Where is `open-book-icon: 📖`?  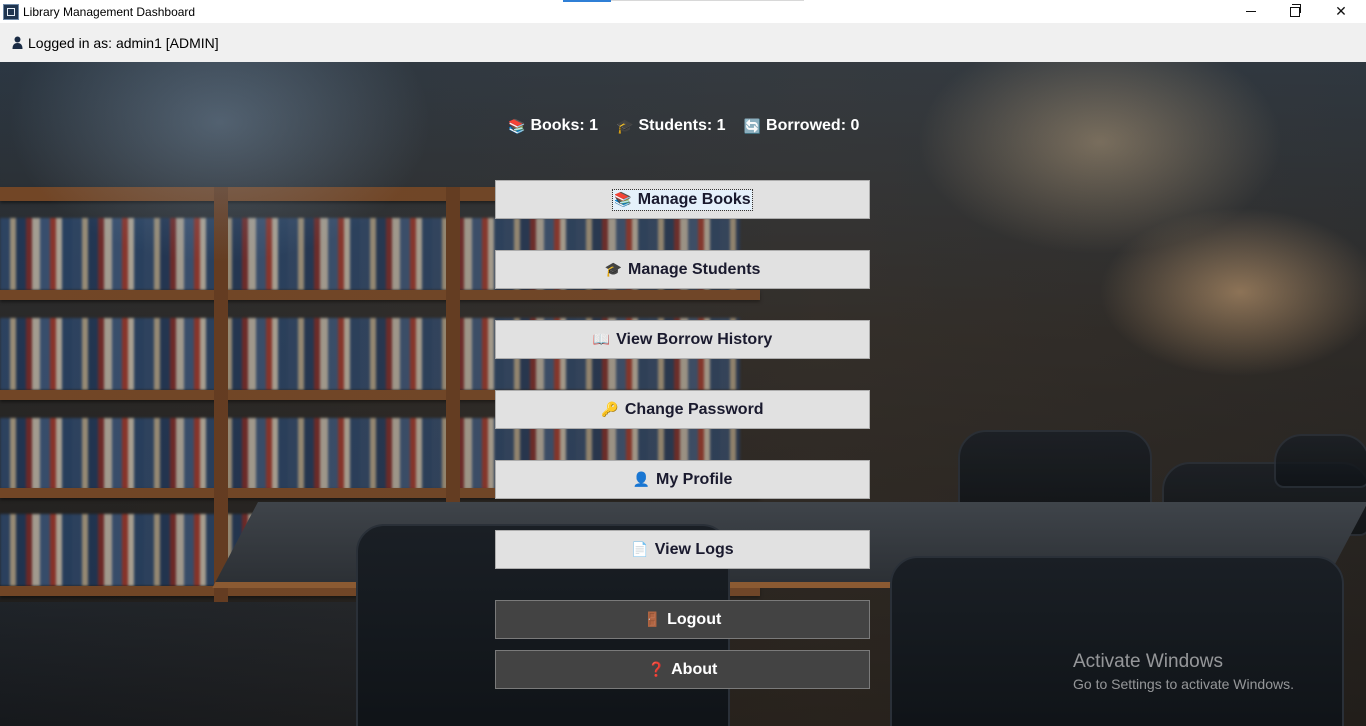
open-book-icon: 📖 is located at coordinates (601, 339).